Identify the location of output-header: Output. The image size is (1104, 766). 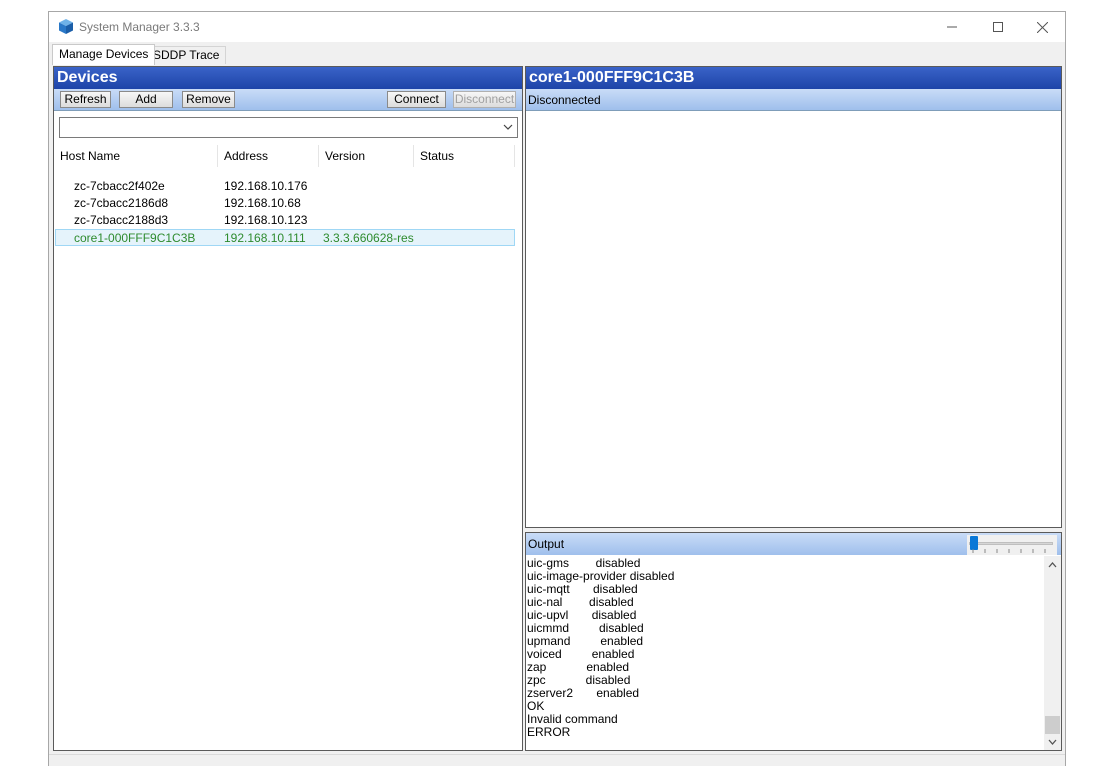
(793, 544).